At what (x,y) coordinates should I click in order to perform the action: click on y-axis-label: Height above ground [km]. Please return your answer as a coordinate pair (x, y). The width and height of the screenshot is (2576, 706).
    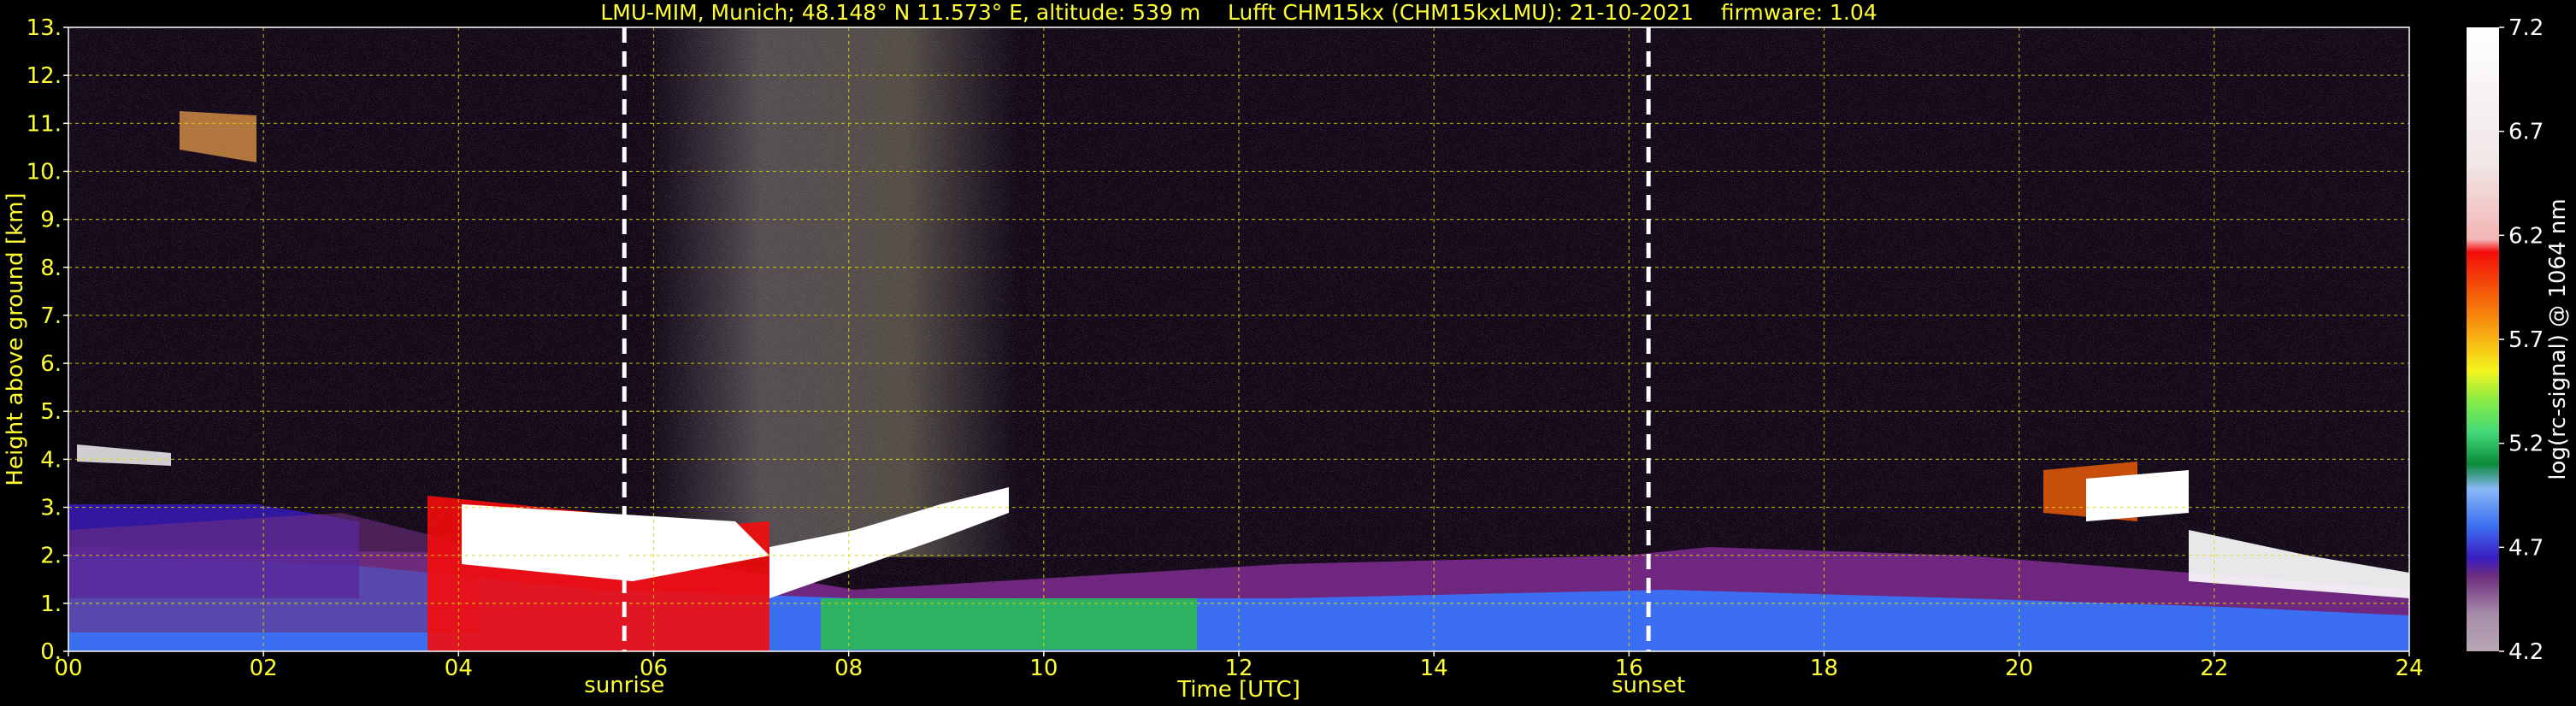
    Looking at the image, I should click on (16, 338).